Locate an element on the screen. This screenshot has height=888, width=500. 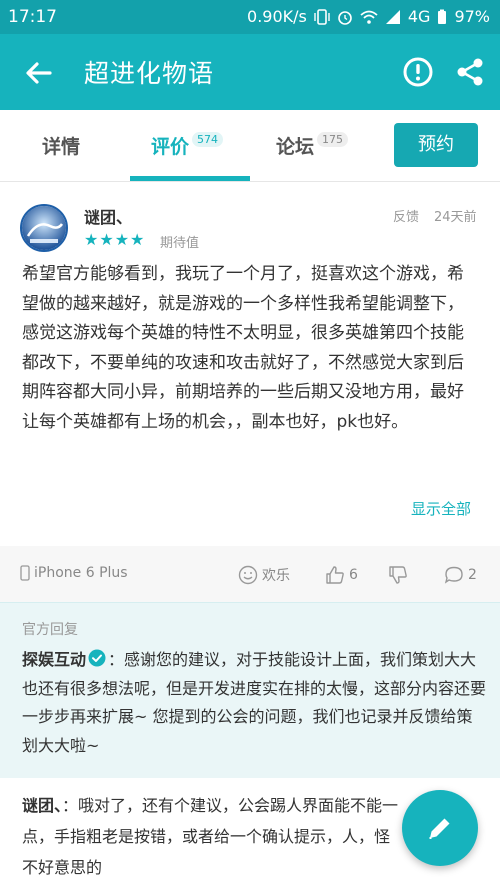
review-username: 谜团、 is located at coordinates (108, 216).